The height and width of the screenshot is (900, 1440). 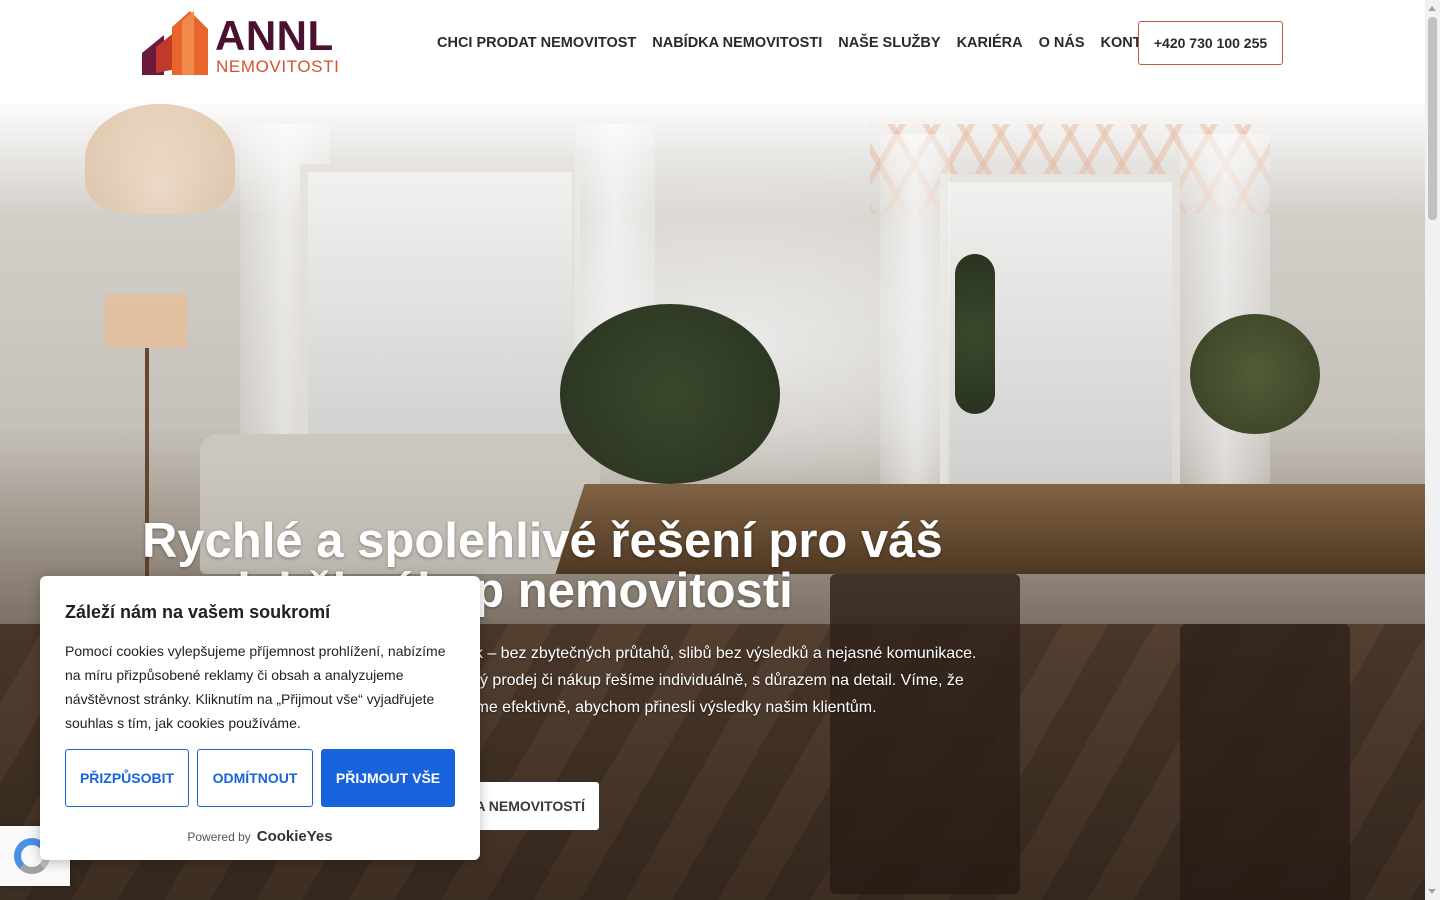 I want to click on scrollbar-thumb, so click(x=1432, y=118).